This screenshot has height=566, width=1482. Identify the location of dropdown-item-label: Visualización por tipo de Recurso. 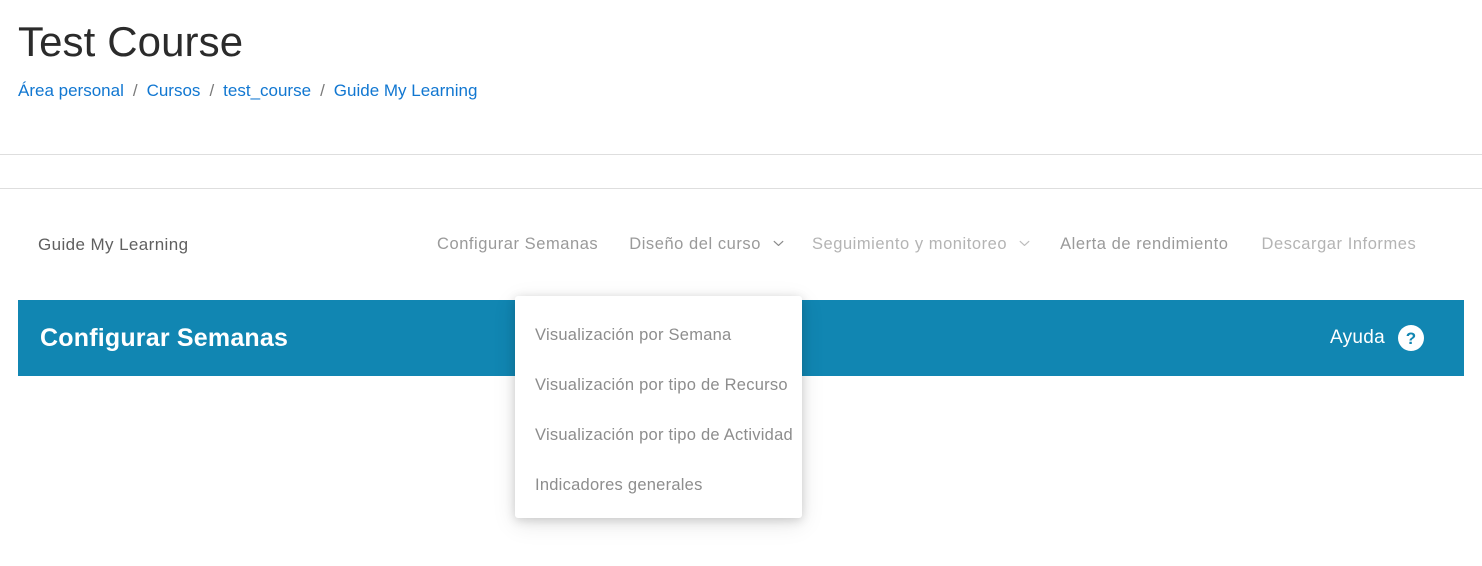
(661, 384).